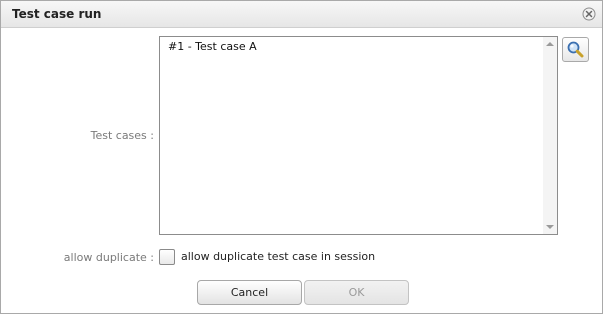 The width and height of the screenshot is (603, 314). I want to click on search-test-cases-button, so click(575, 49).